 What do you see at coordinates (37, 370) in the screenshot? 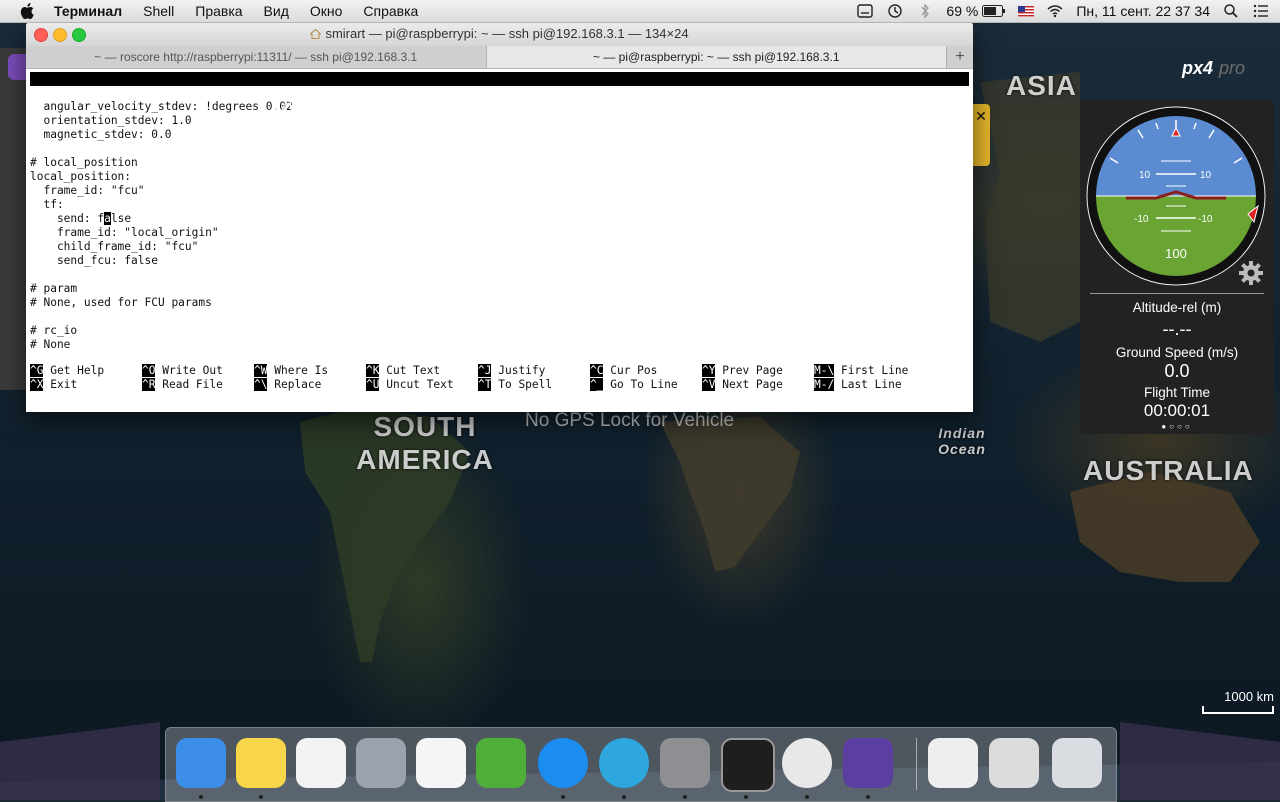
I see `shortcut-key: ^G` at bounding box center [37, 370].